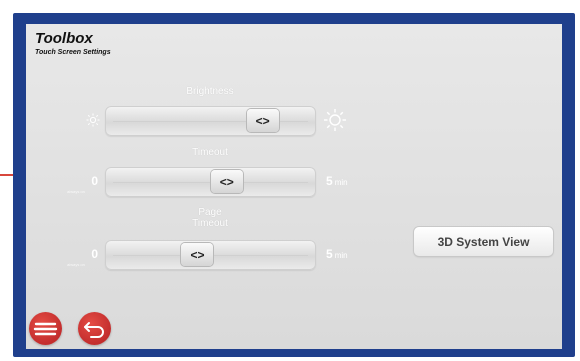 This screenshot has width=580, height=361. Describe the element at coordinates (210, 212) in the screenshot. I see `page-timeout-label-line1: Page` at that location.